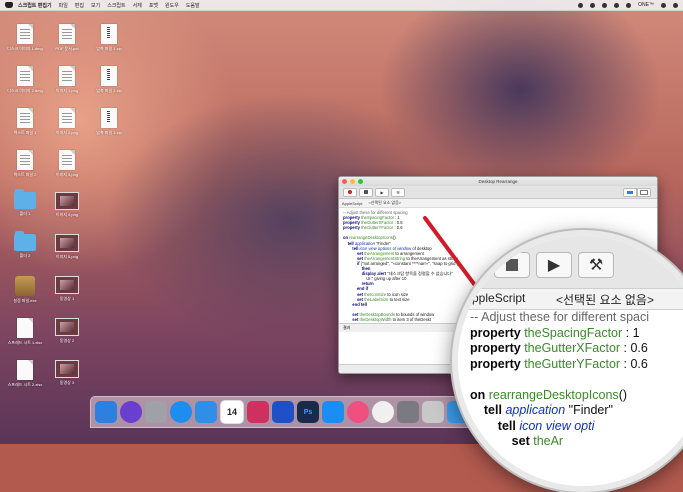  I want to click on code-token: to item 3 of theDeskt, so click(411, 319).